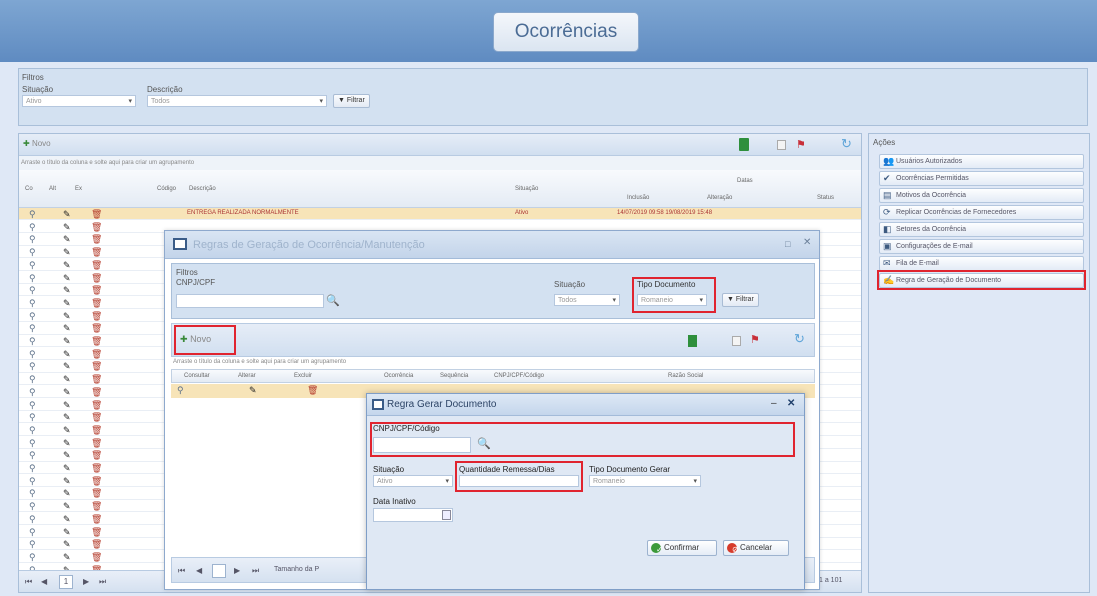  Describe the element at coordinates (685, 376) in the screenshot. I see `col-razao-social: Razão Social` at that location.